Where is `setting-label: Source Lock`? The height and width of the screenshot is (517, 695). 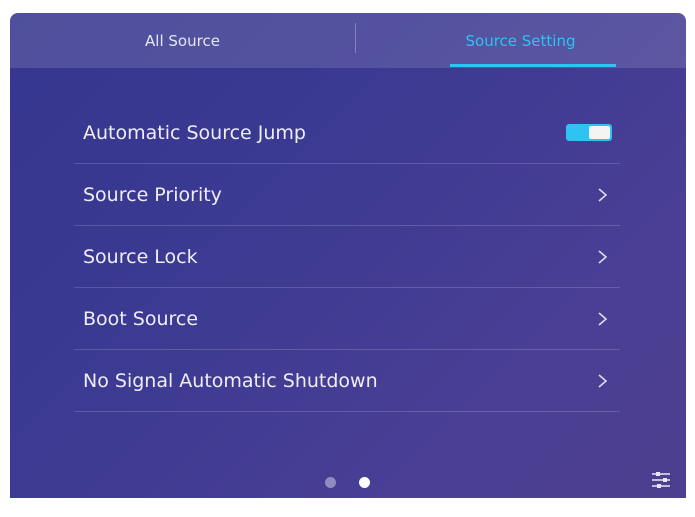
setting-label: Source Lock is located at coordinates (140, 257).